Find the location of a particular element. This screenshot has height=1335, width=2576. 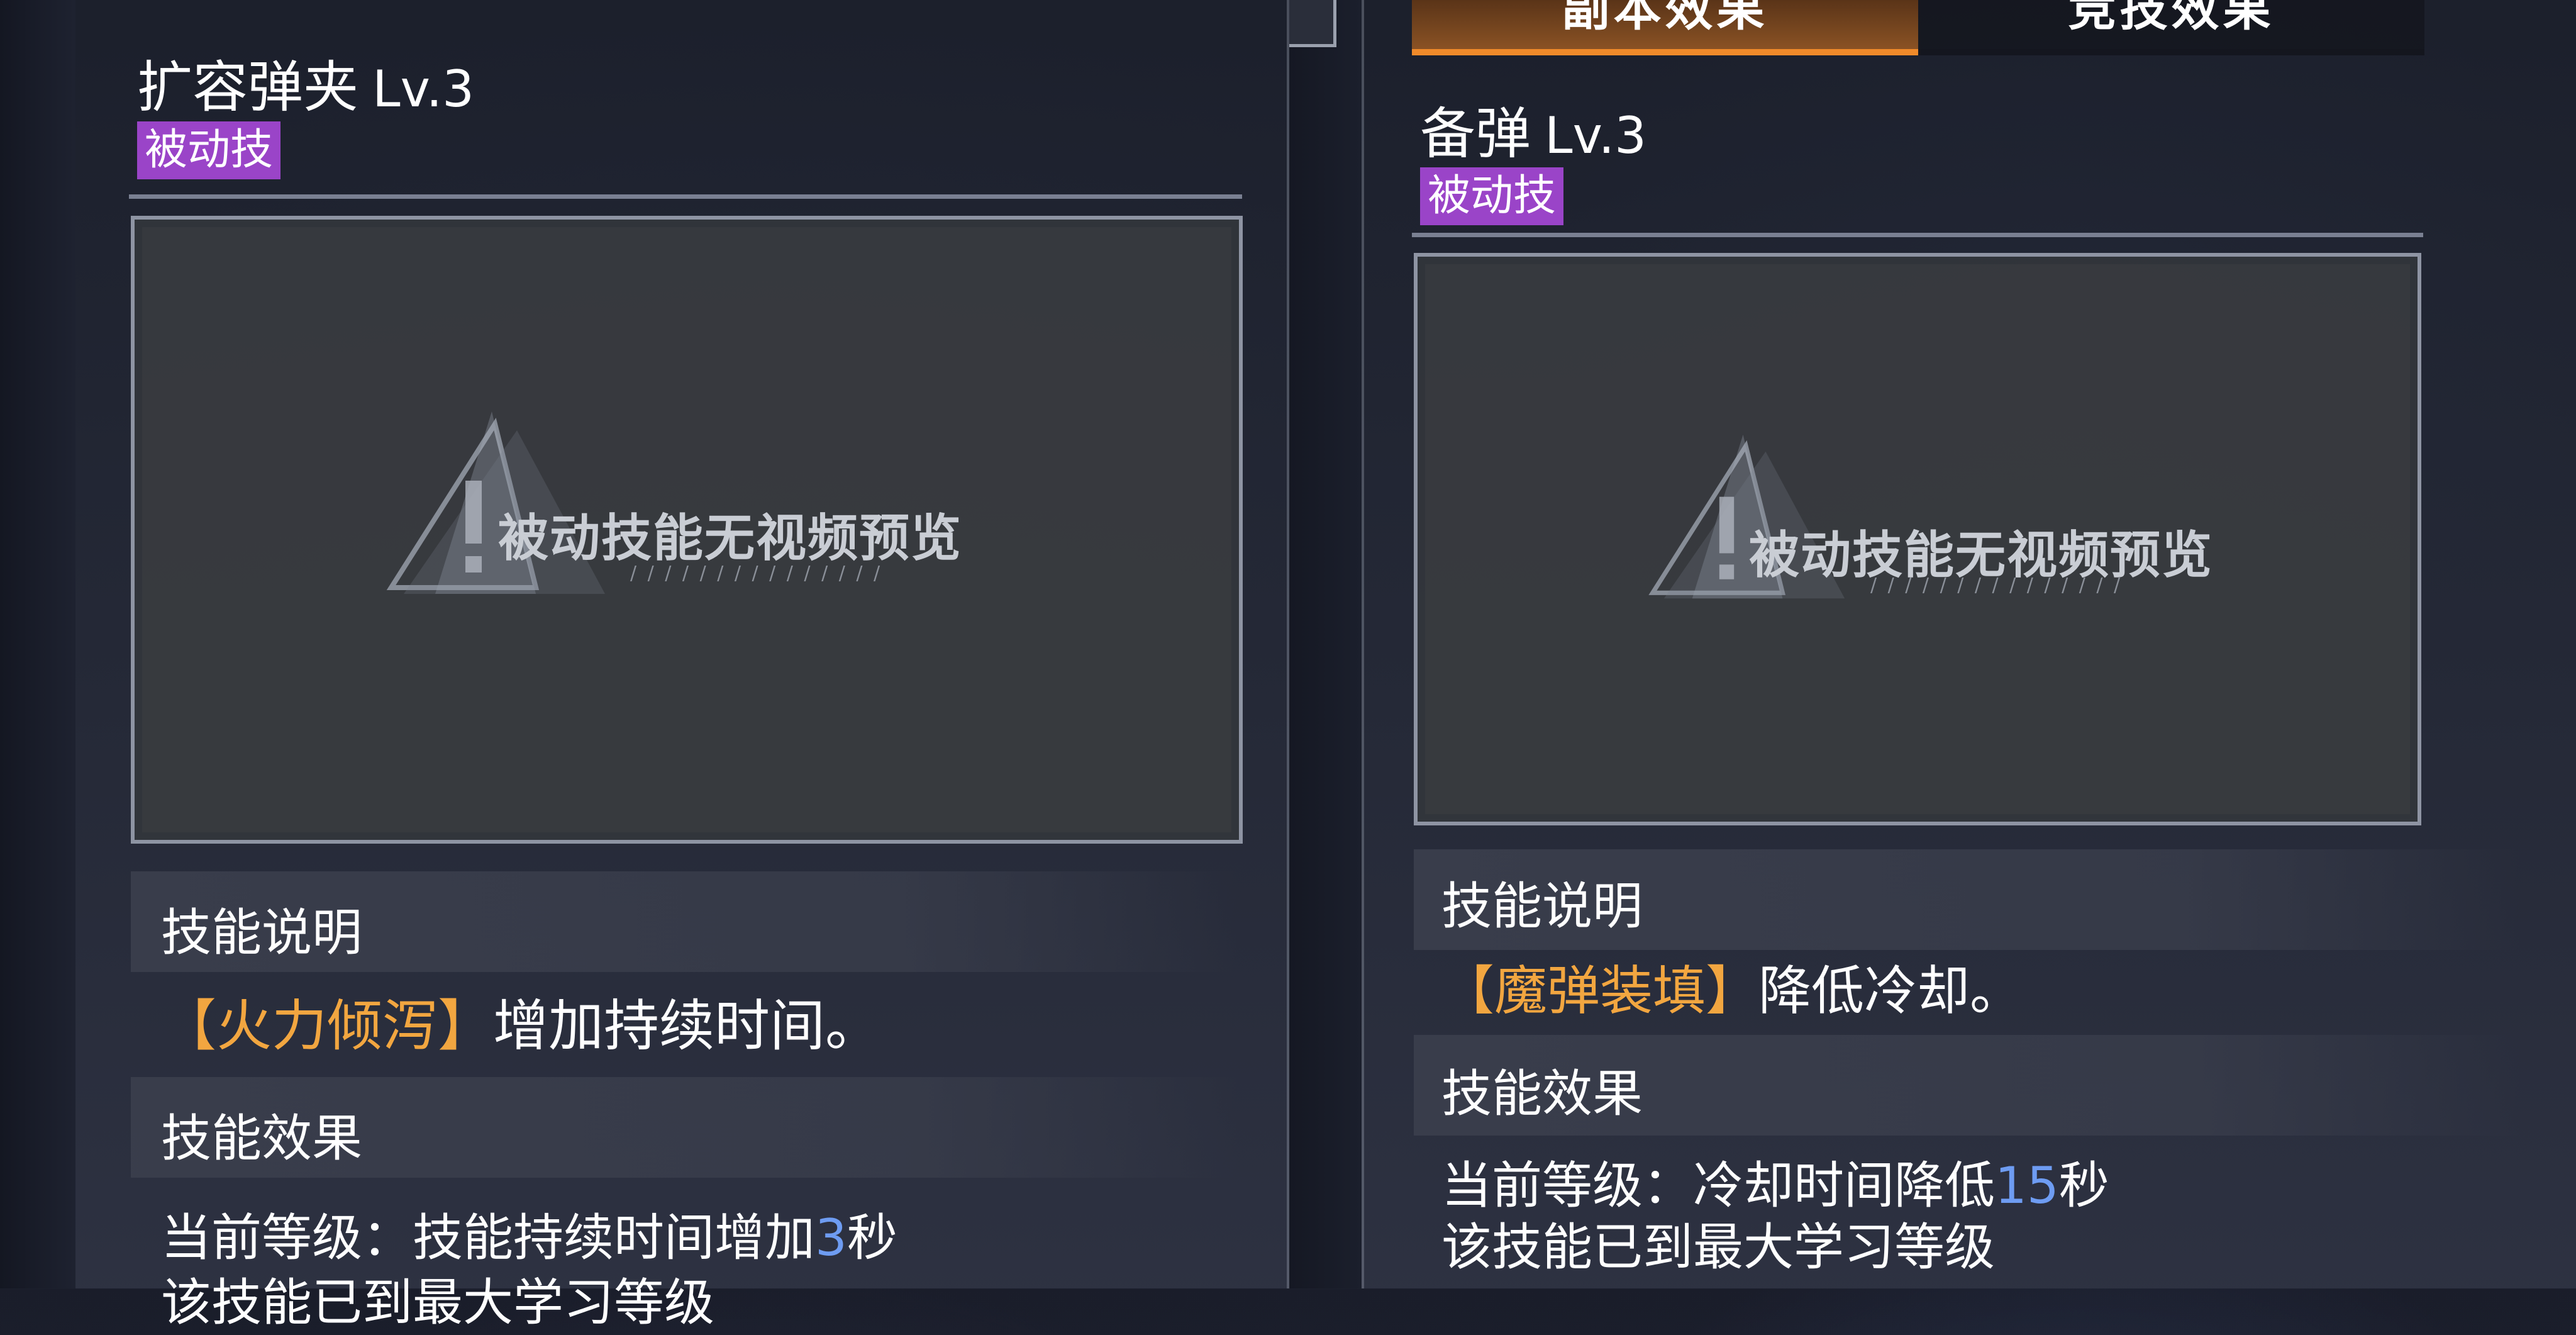

effect-current-prefix: 当前等级：技能持续时间增加 is located at coordinates (488, 1238).